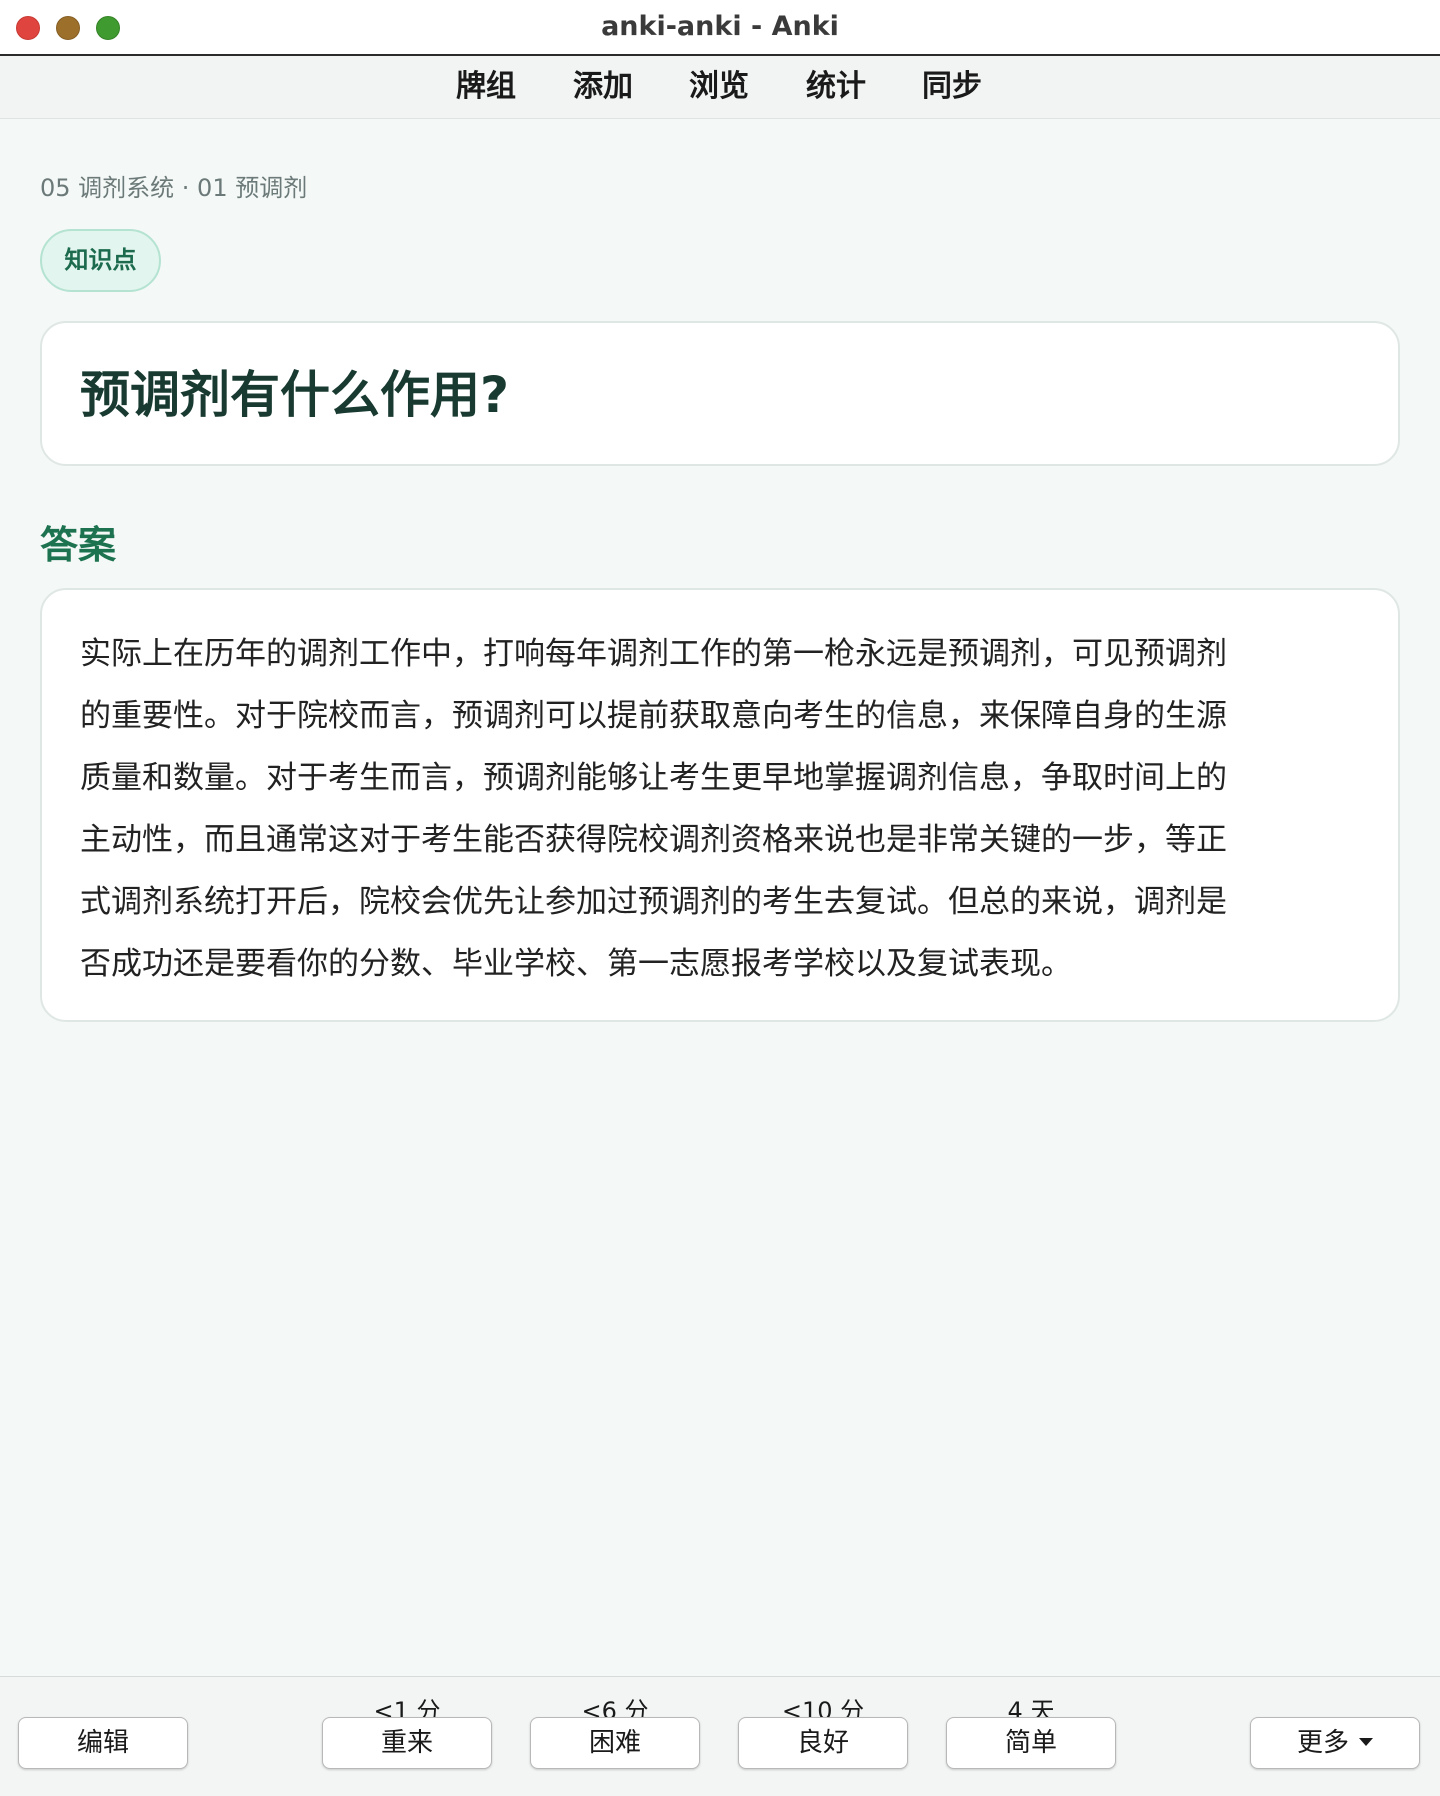 The width and height of the screenshot is (1440, 1796). Describe the element at coordinates (720, 393) in the screenshot. I see `question-card: 预调剂有什么作用?` at that location.